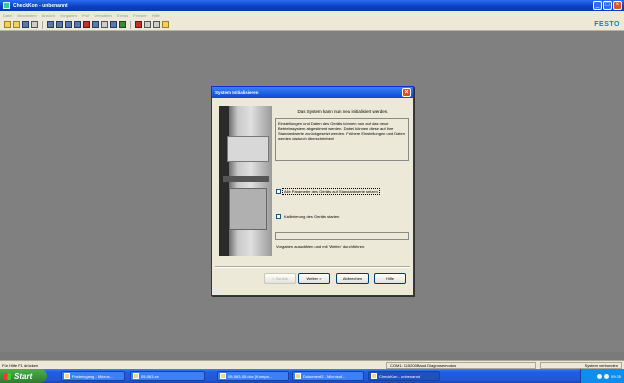 This screenshot has height=383, width=624. I want to click on folder-icon, so click(136, 376).